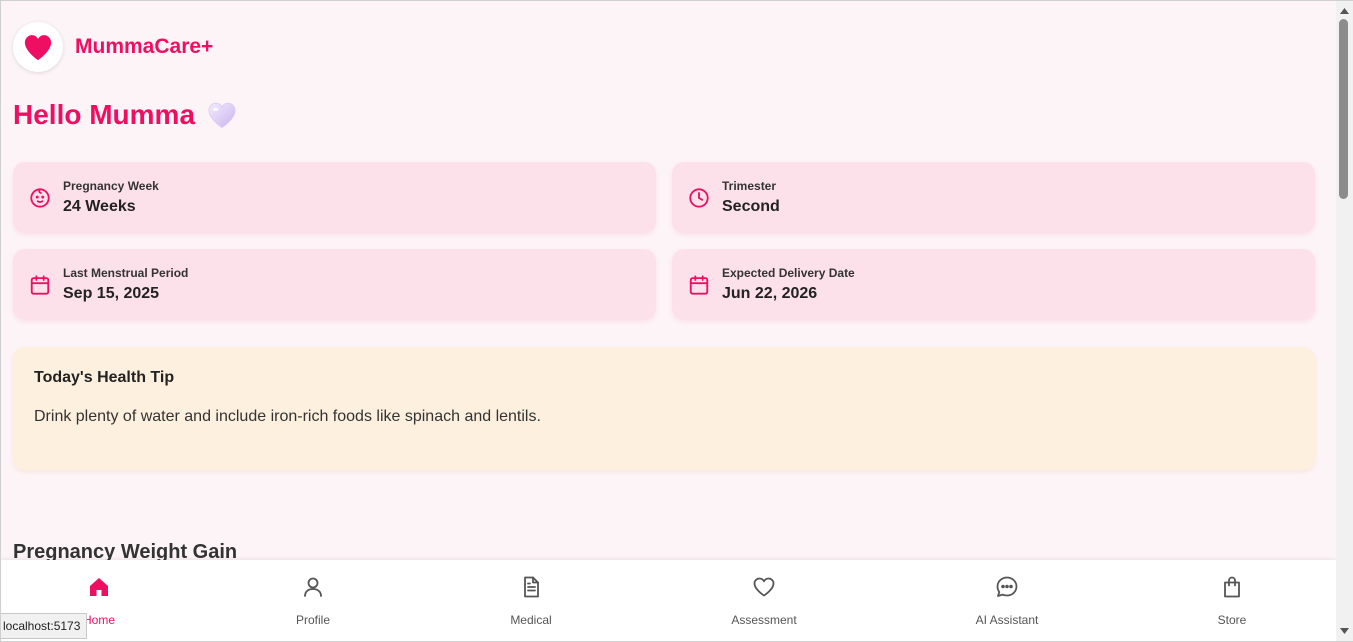 The width and height of the screenshot is (1353, 642). Describe the element at coordinates (44, 626) in the screenshot. I see `status-bar-url: localhost:5173` at that location.